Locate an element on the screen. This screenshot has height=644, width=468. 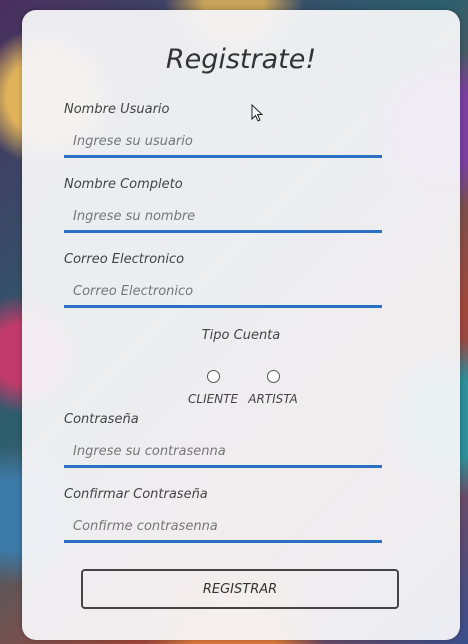
radio-artista-circle is located at coordinates (273, 376).